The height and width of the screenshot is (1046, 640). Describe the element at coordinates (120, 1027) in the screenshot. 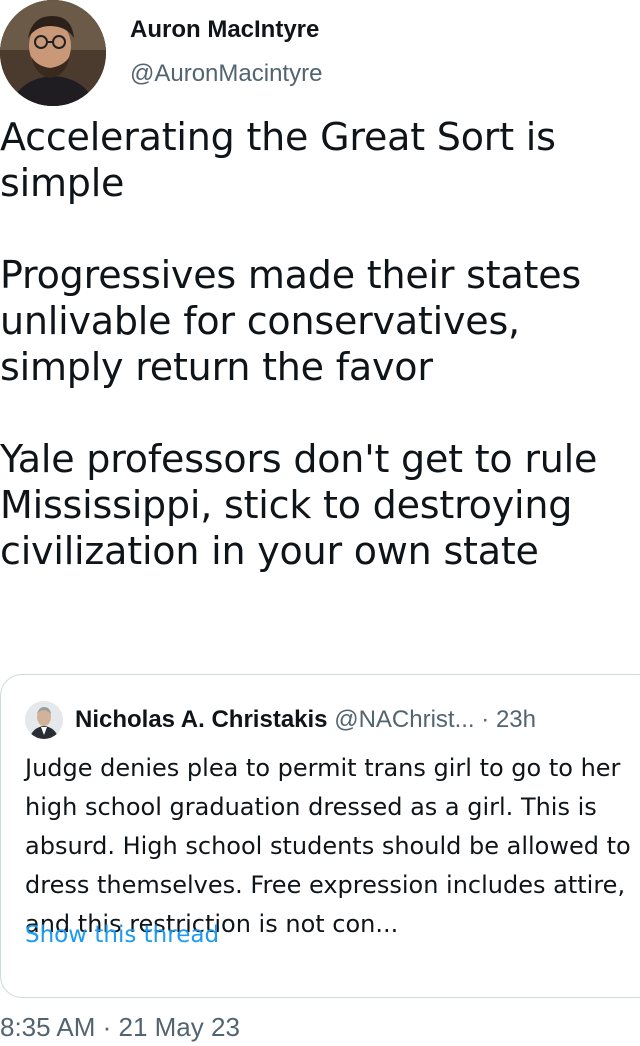

I see `tweet-timestamp: 8:35 AM · 21 May 23` at that location.